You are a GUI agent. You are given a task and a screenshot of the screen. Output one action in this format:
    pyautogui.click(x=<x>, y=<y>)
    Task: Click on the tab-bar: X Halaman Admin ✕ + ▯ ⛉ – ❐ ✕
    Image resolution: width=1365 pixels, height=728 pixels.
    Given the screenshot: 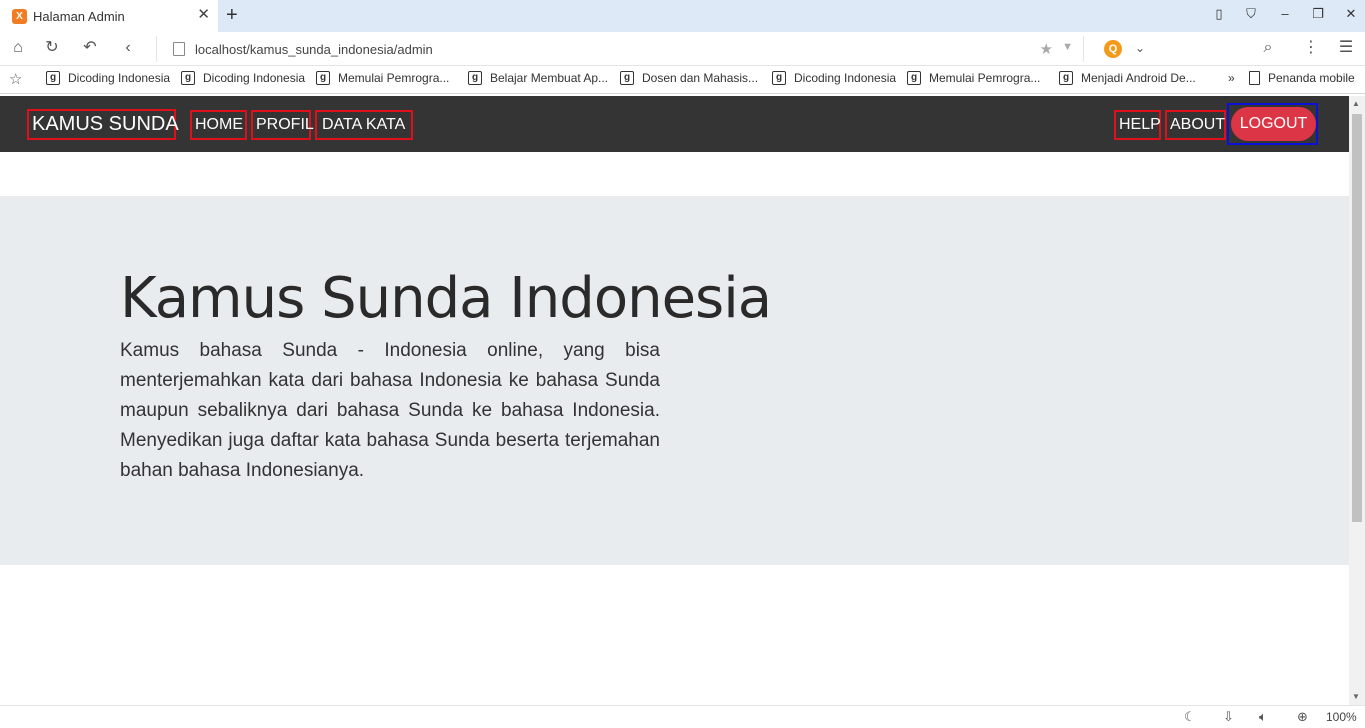 What is the action you would take?
    pyautogui.click(x=682, y=16)
    